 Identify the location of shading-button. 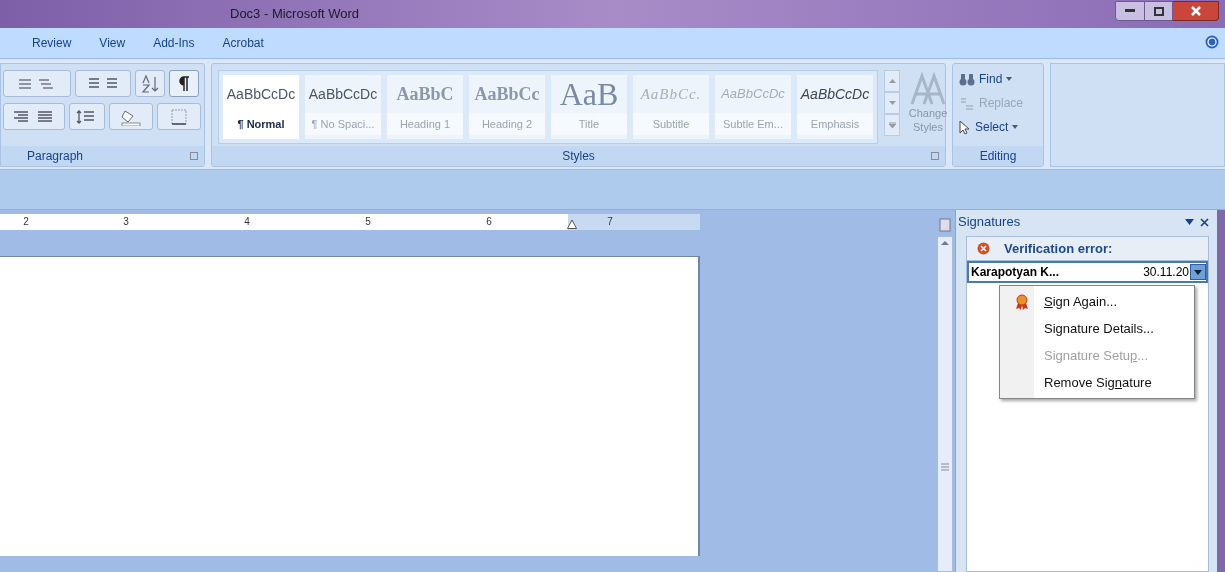
(131, 116).